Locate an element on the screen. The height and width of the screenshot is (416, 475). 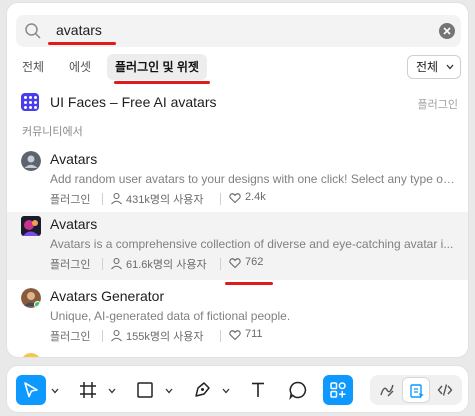
comment-icon is located at coordinates (298, 390).